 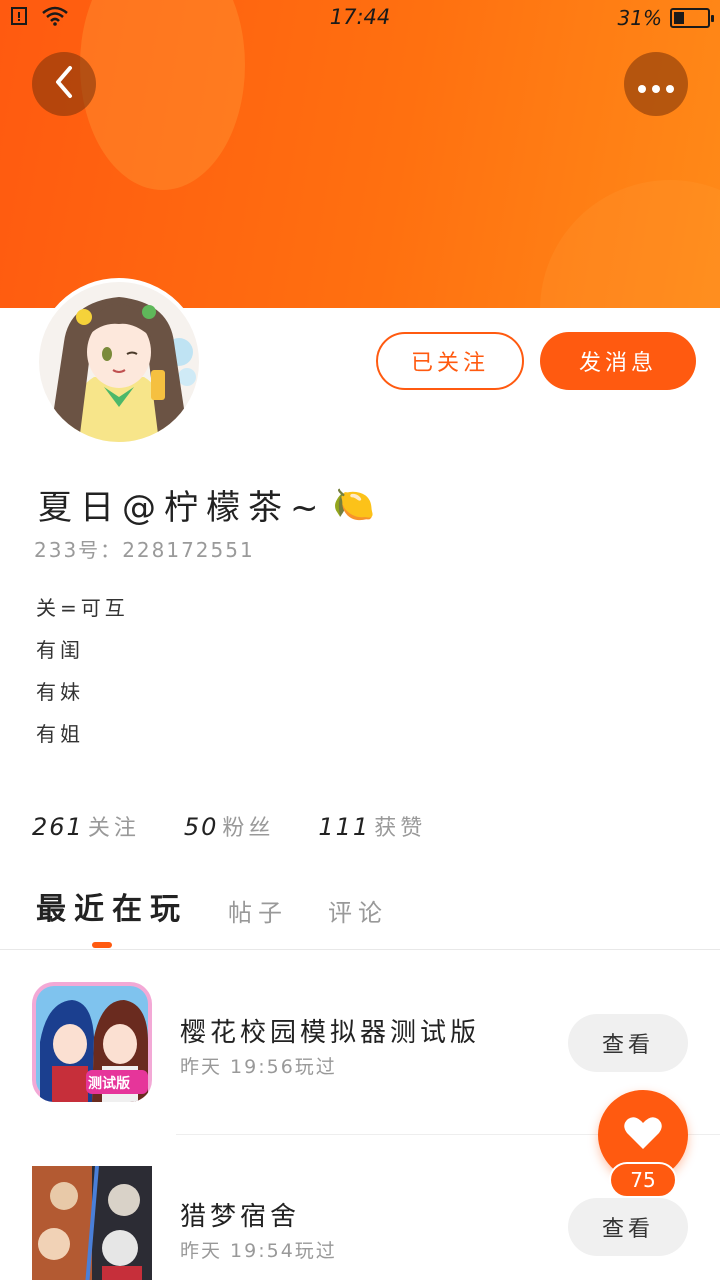 I want to click on back-button, so click(x=64, y=84).